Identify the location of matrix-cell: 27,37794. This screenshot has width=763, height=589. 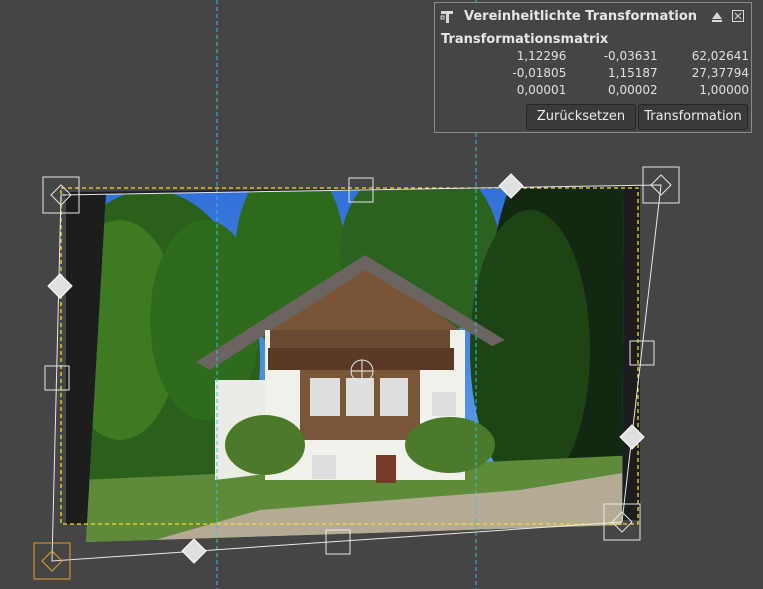
(720, 73).